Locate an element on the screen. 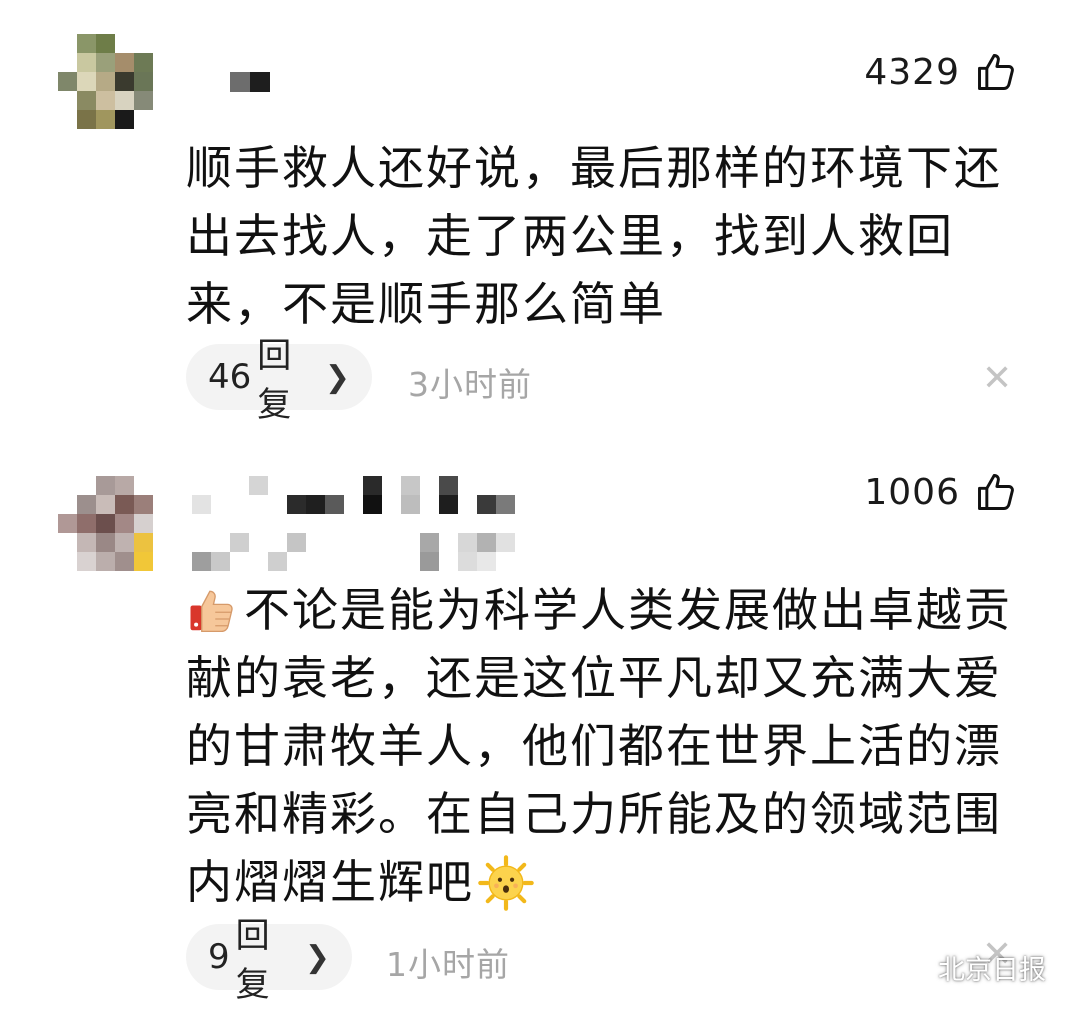 This screenshot has height=1017, width=1080. reply-count: 9 is located at coordinates (219, 957).